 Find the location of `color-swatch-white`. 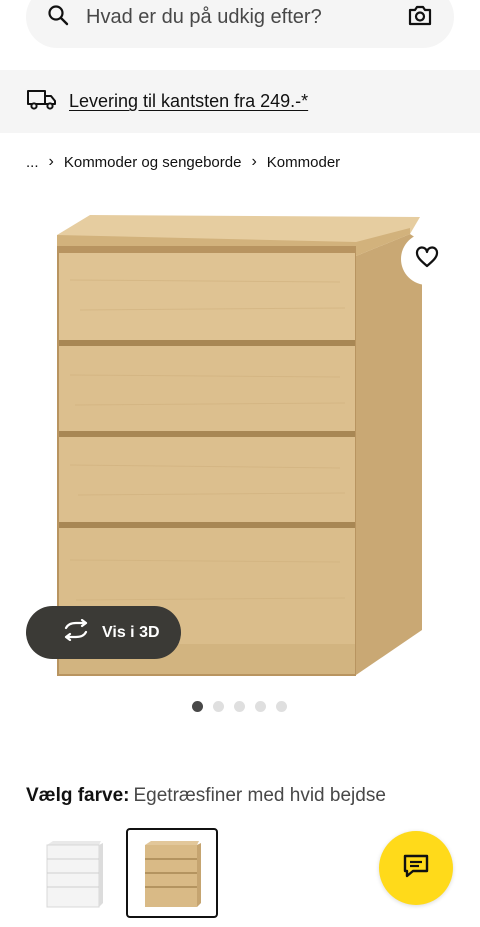

color-swatch-white is located at coordinates (74, 873).